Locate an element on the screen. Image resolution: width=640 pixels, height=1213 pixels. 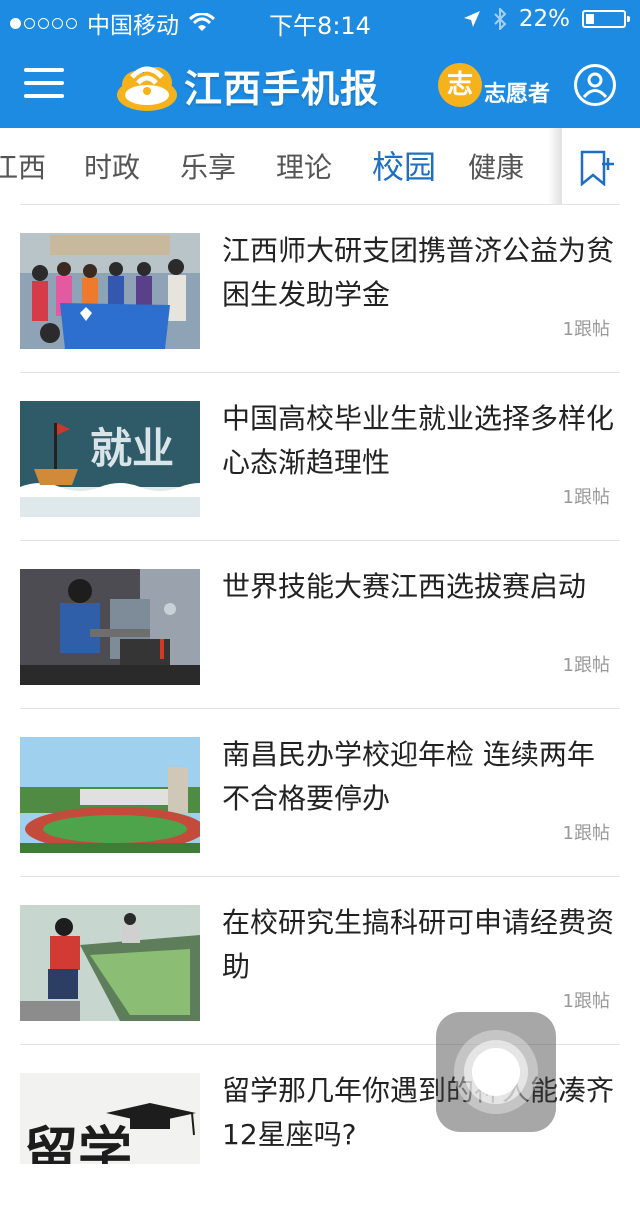
tab-politics: 时政 is located at coordinates (112, 166).